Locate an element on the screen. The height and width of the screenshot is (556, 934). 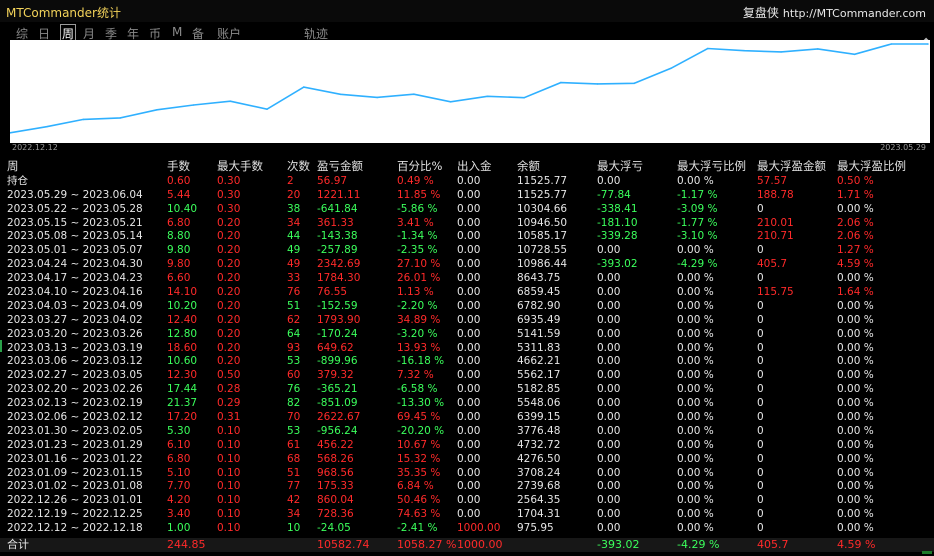
column-header: 出入金 is located at coordinates (474, 166).